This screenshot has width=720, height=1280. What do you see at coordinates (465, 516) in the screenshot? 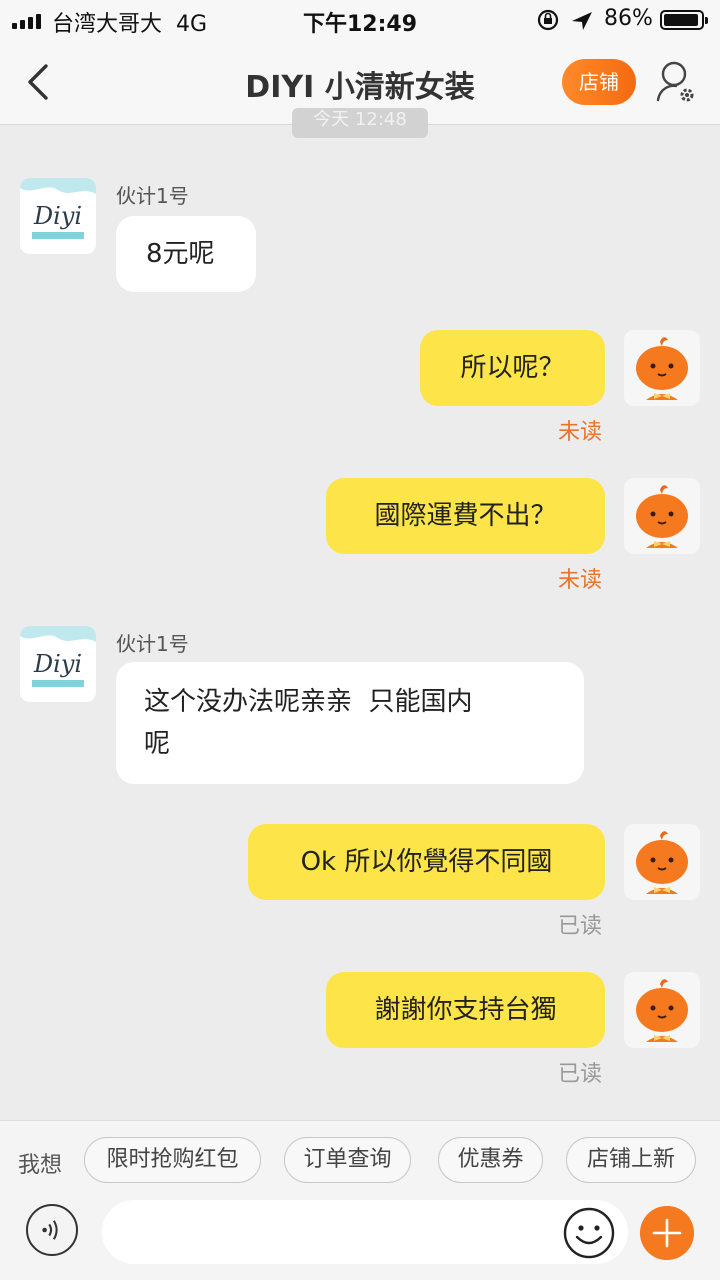
I see `message-bubble-outgoing: 國際運費不出？` at bounding box center [465, 516].